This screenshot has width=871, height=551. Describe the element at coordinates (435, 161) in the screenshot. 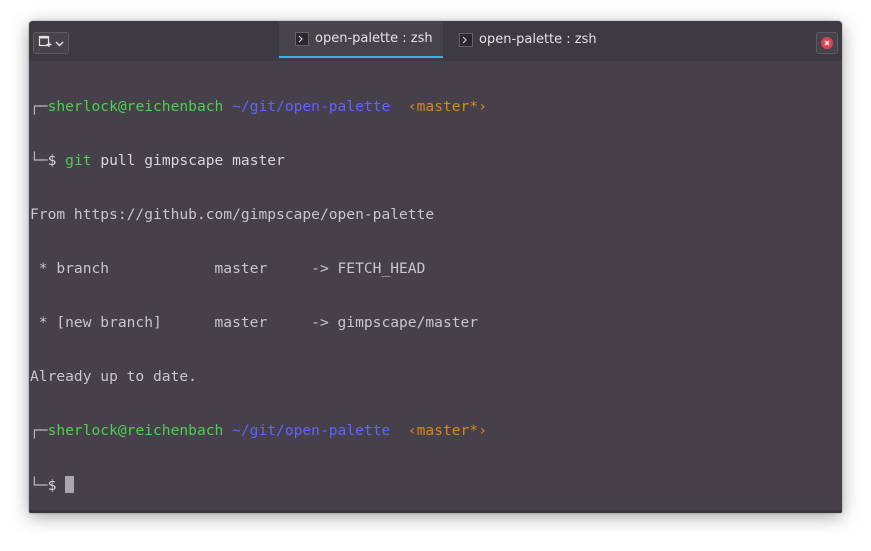

I see `command-line: └─$ git pull gimpscape master` at that location.